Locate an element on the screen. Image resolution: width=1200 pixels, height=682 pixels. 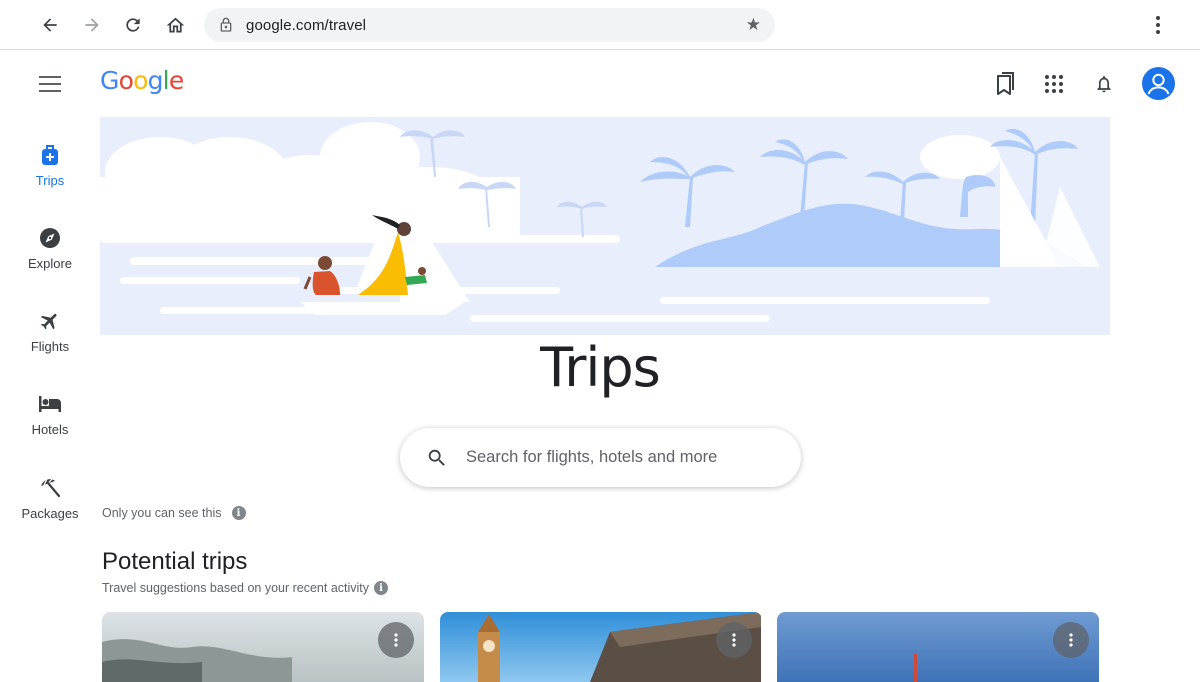
google-apps-button is located at coordinates (1054, 84).